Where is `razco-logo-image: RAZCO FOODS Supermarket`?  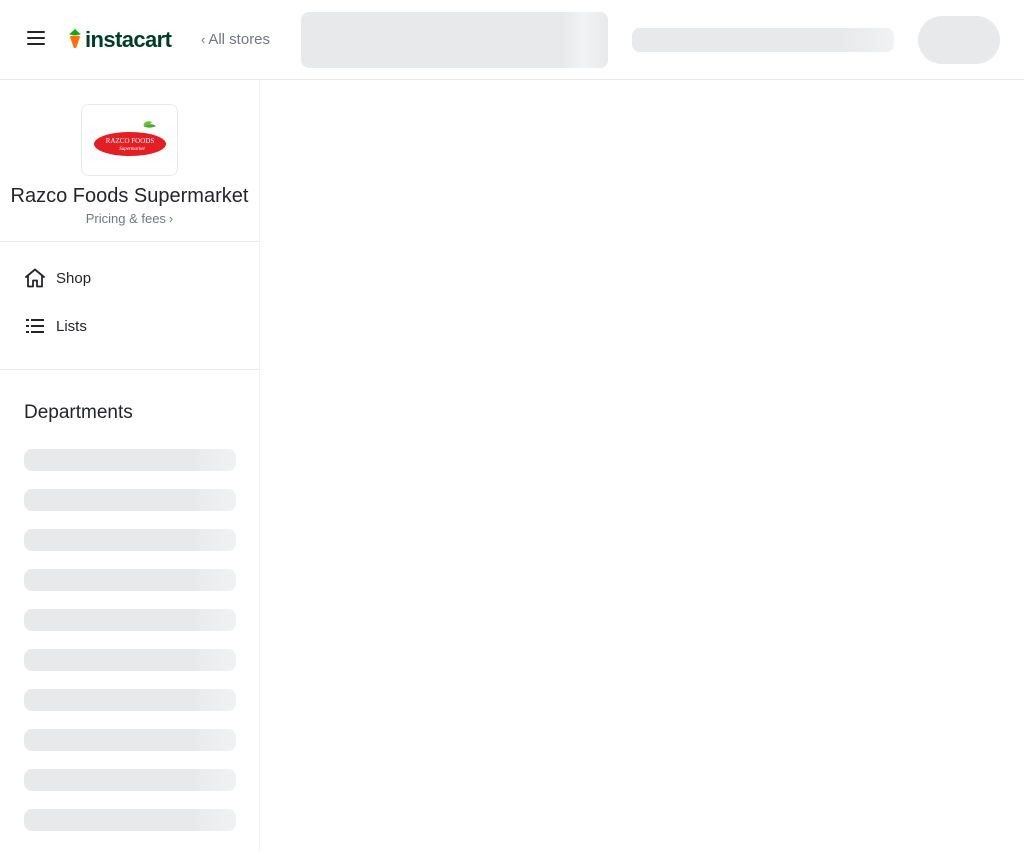 razco-logo-image: RAZCO FOODS Supermarket is located at coordinates (129, 138).